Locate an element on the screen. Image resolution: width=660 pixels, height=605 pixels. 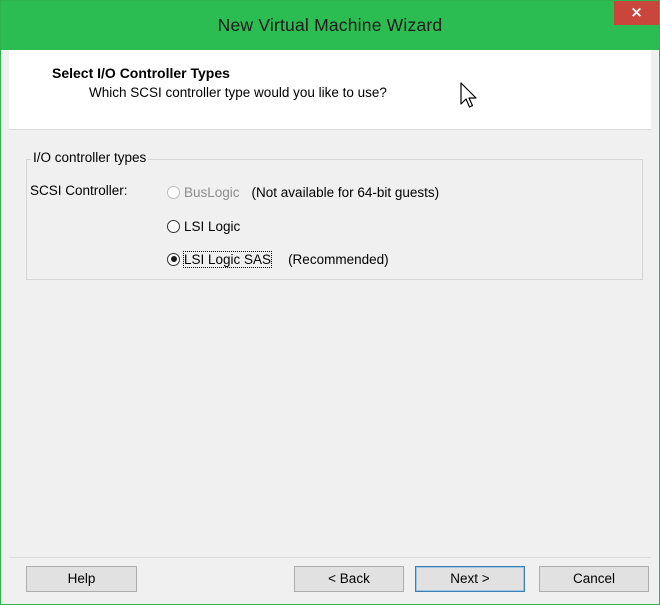
radio-lsi-logic-label: LSI Logic is located at coordinates (212, 226).